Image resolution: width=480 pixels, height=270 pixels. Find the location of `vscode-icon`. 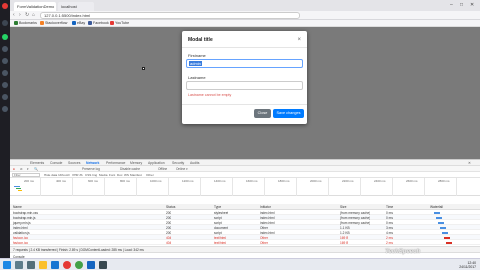

vscode-icon is located at coordinates (91, 265).